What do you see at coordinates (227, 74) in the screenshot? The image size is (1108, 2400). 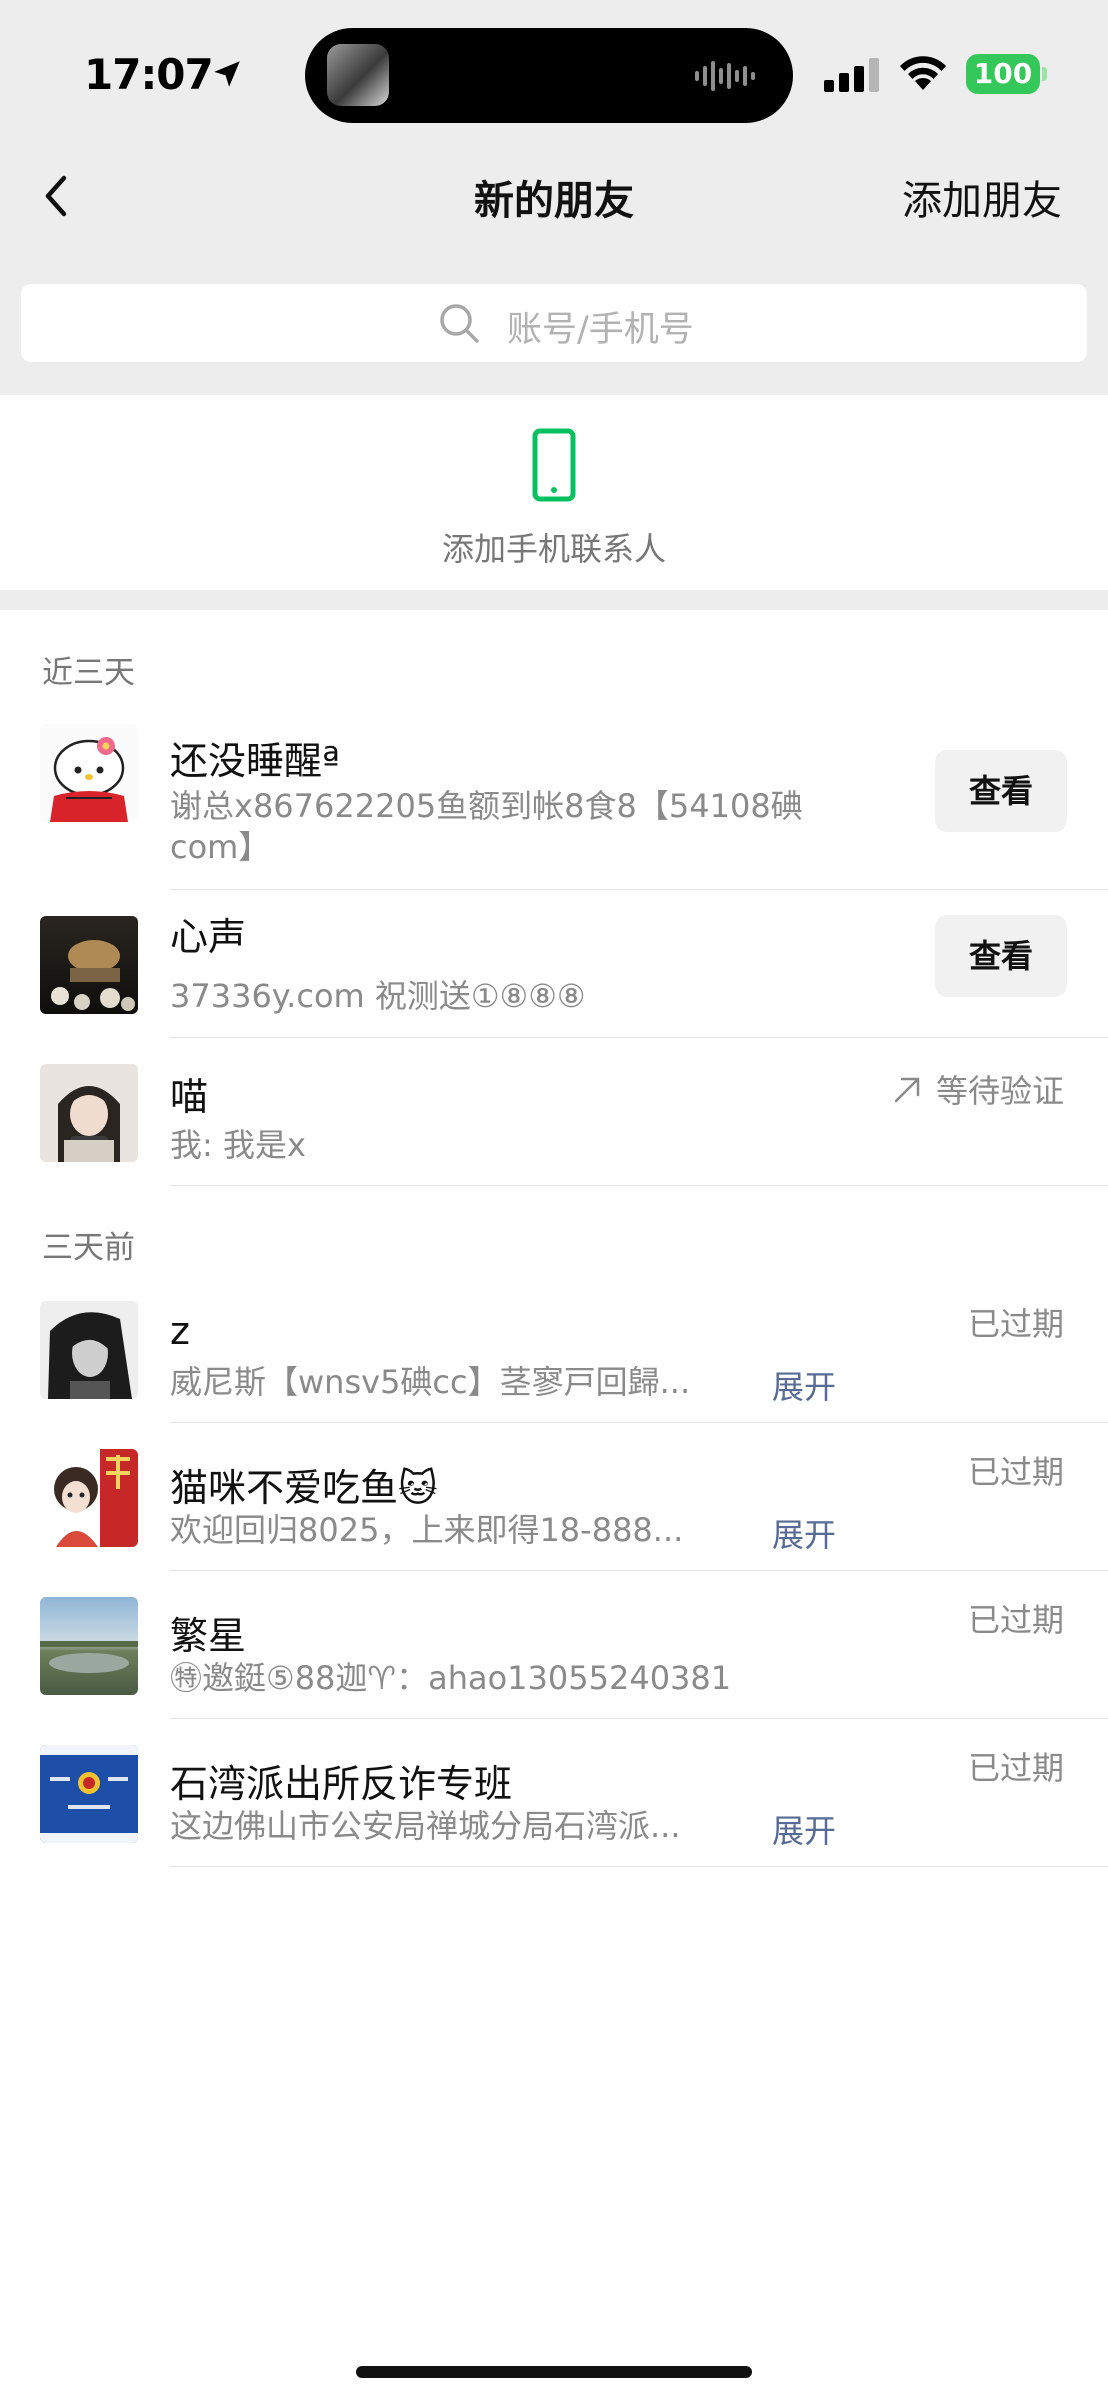 I see `location-arrow-icon` at bounding box center [227, 74].